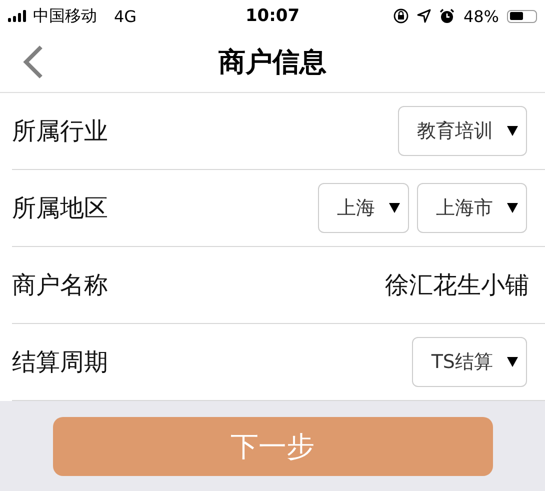 This screenshot has height=491, width=545. I want to click on field-label: 所属行业, so click(60, 131).